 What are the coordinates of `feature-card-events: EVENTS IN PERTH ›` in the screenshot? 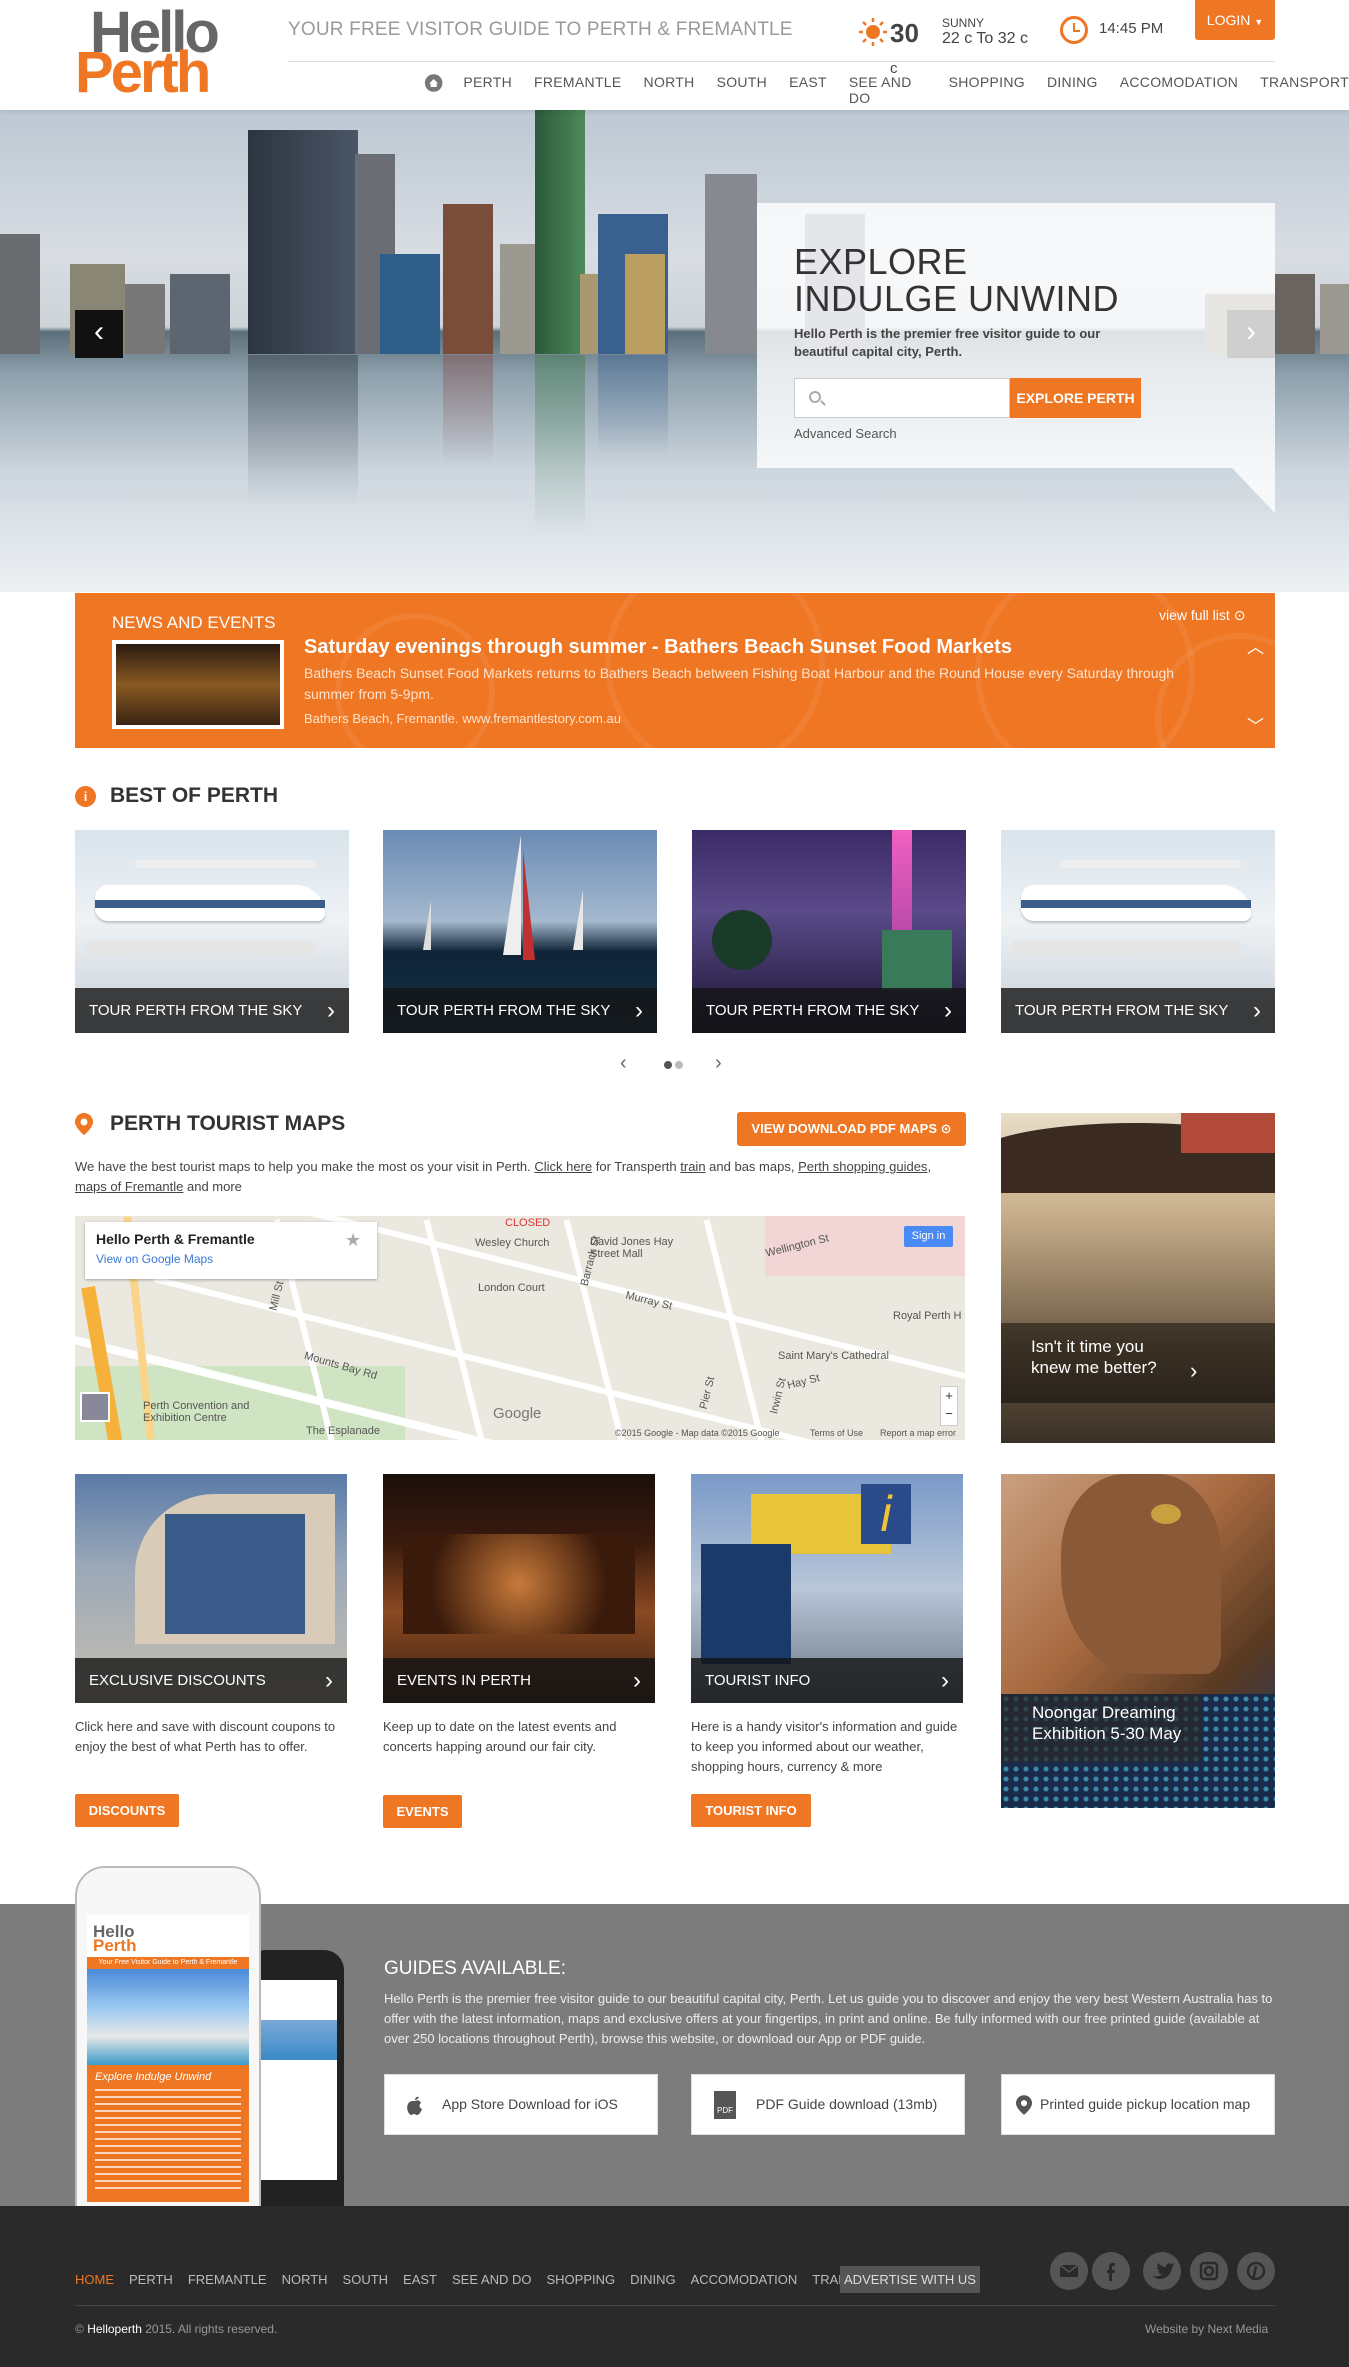 It's located at (519, 1588).